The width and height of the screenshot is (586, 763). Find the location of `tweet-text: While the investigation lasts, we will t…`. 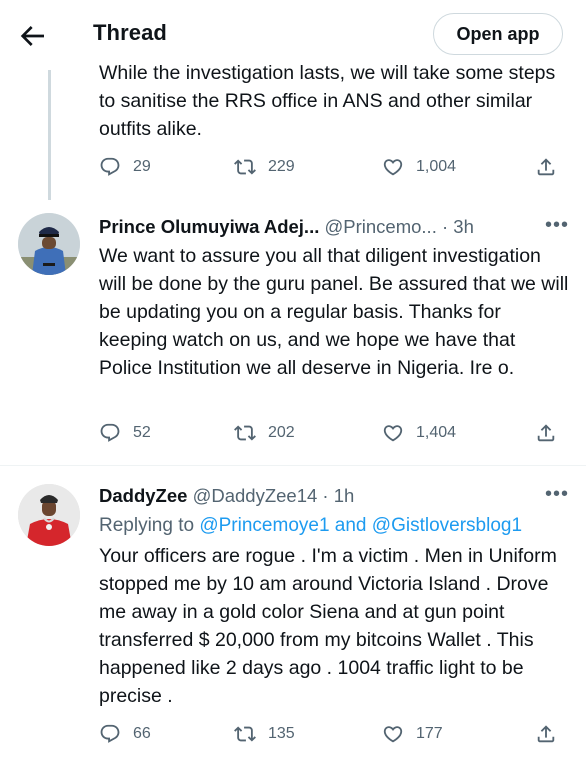

tweet-text: While the investigation lasts, we will t… is located at coordinates (327, 101).